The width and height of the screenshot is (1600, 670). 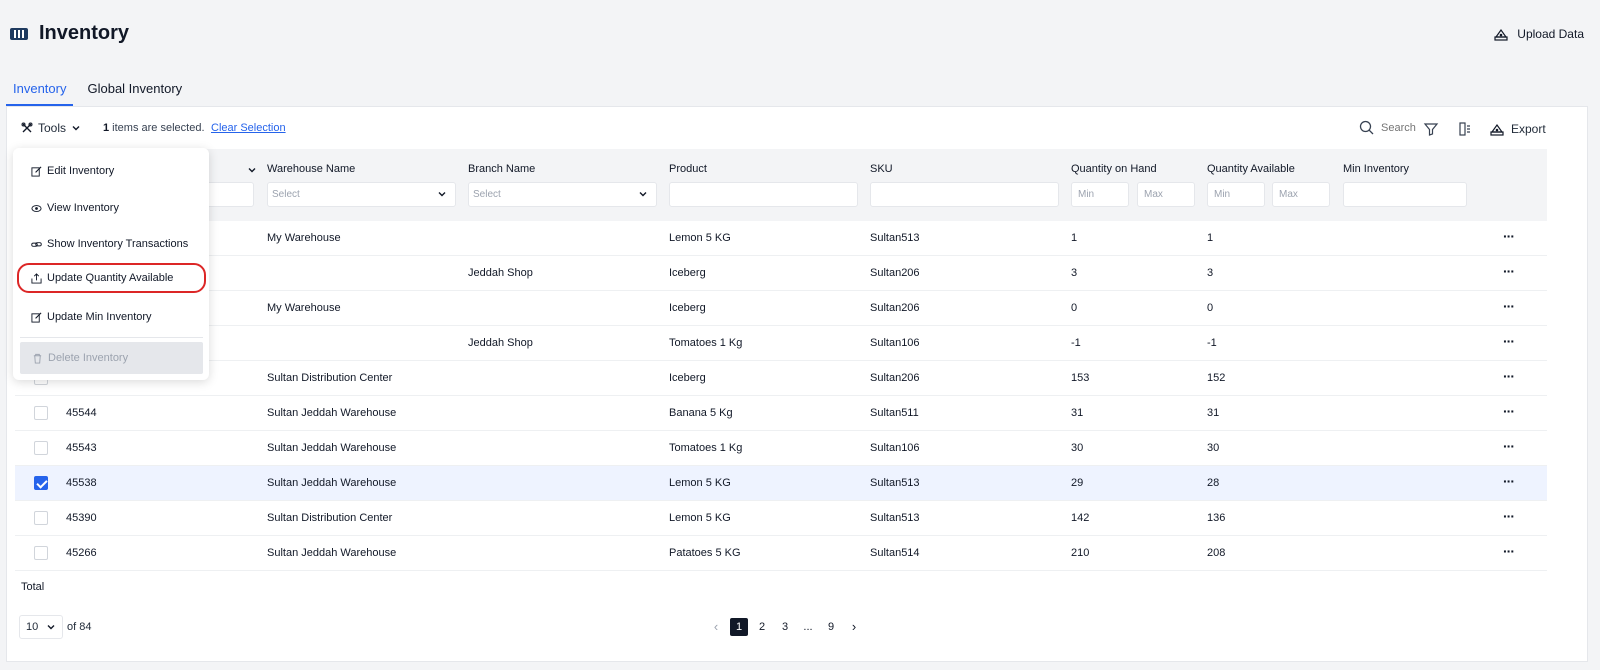 I want to click on cell-quantity-on-hand: 29, so click(x=1077, y=483).